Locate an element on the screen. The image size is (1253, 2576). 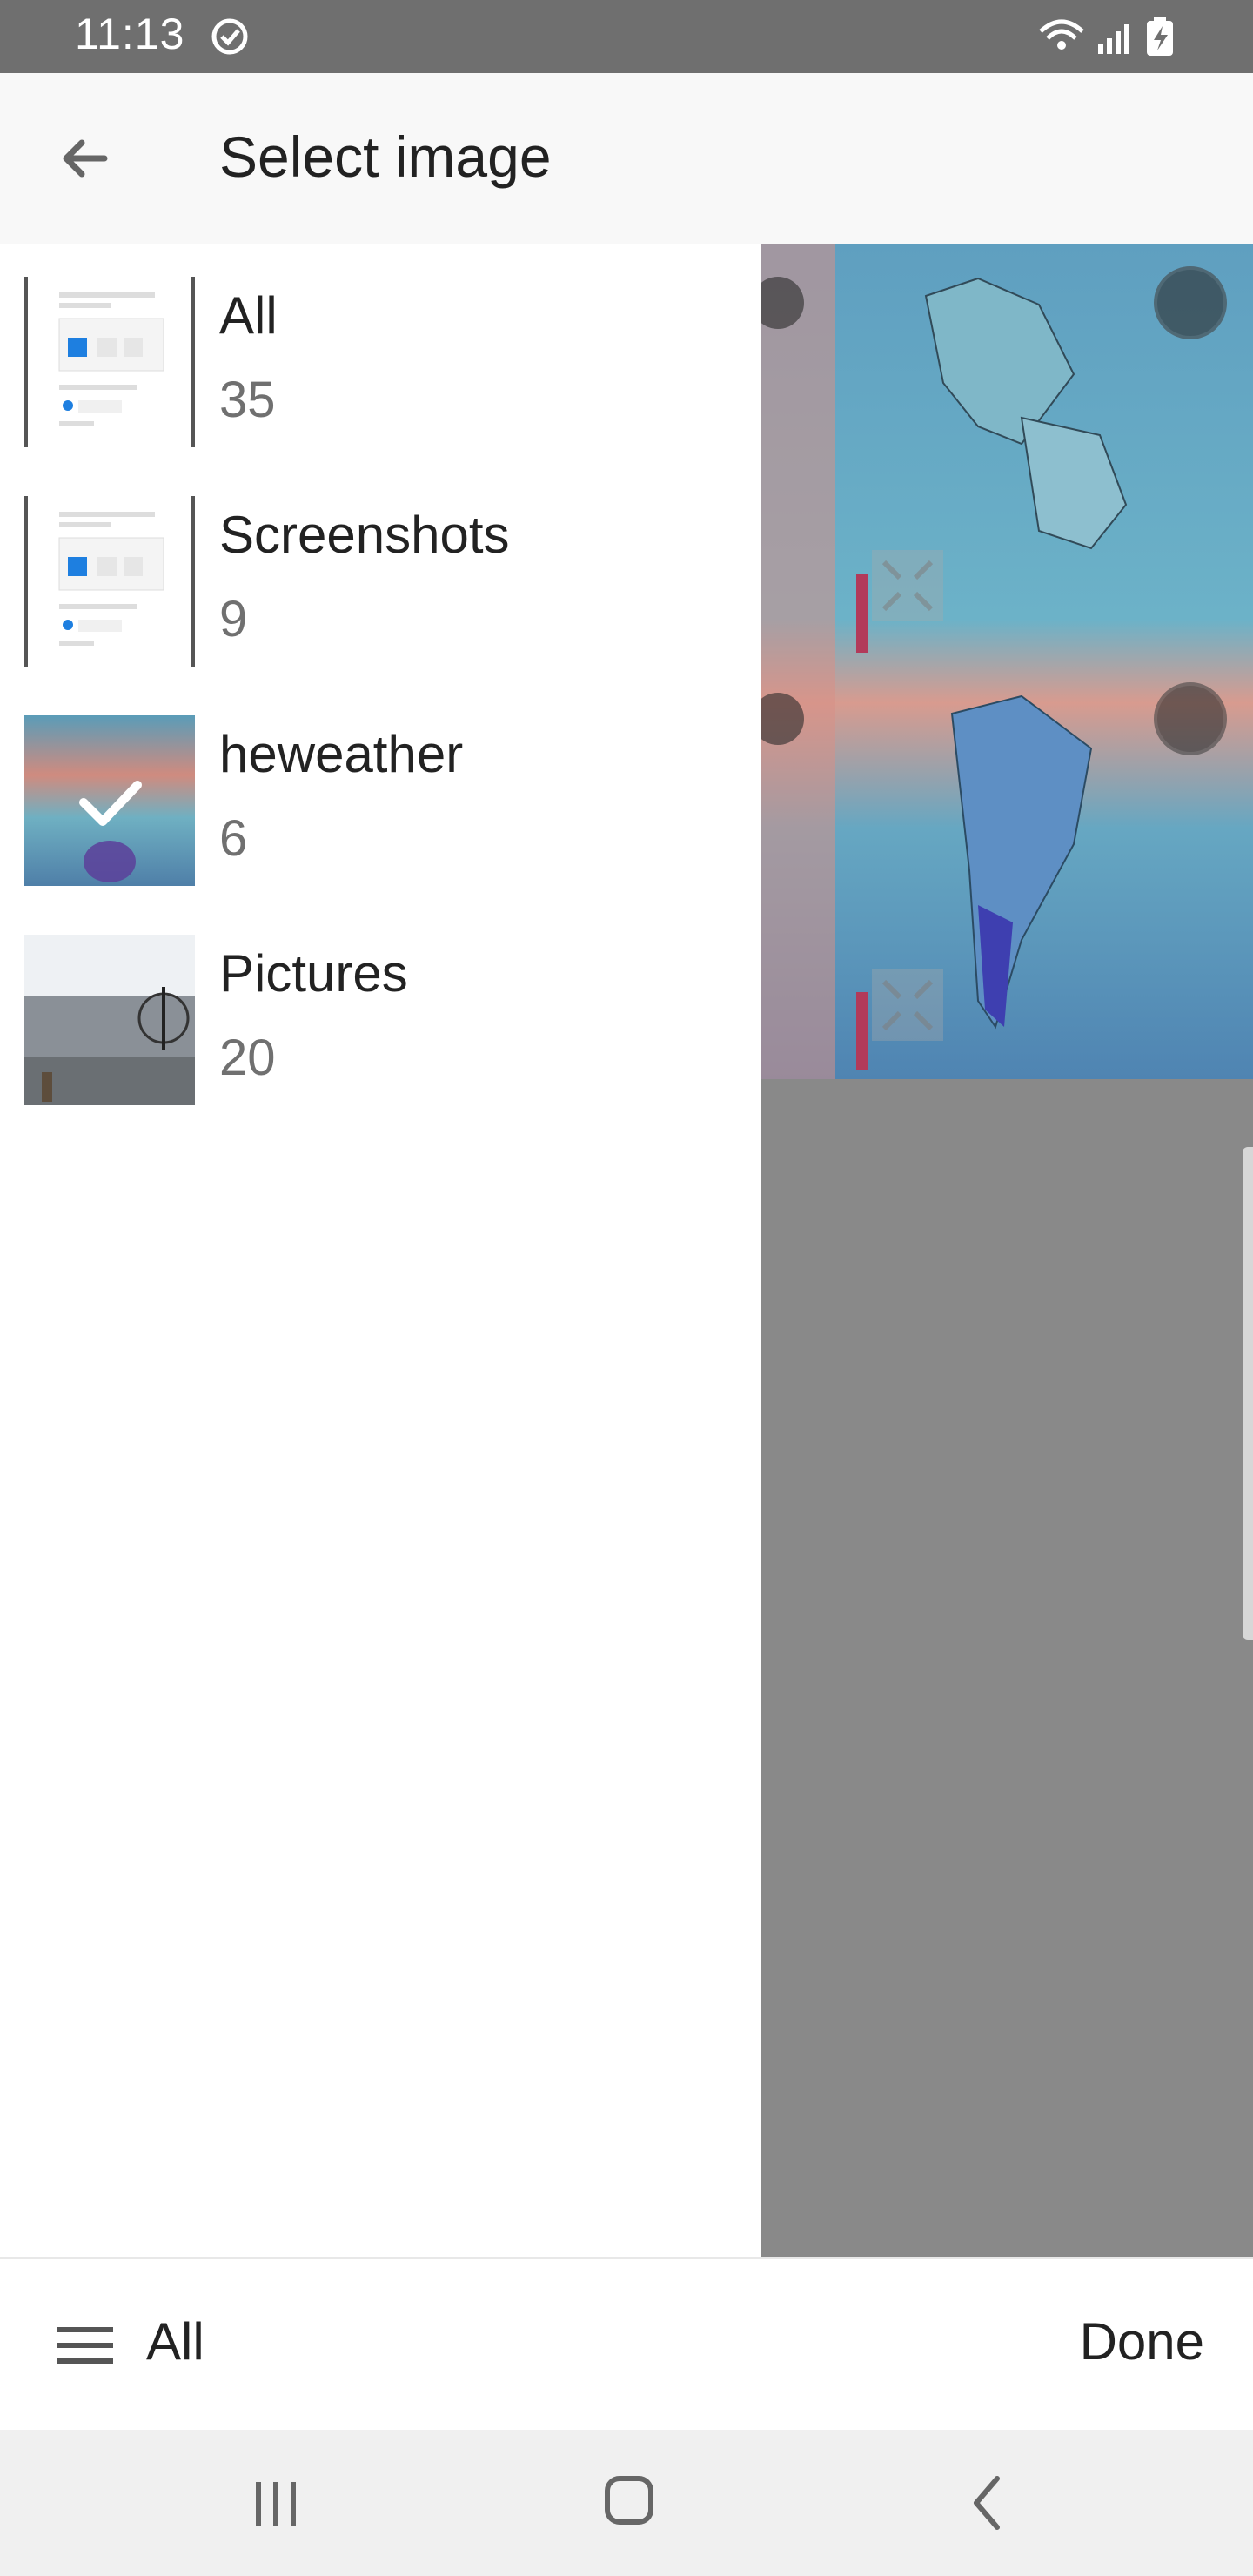
album-item-all: All 35 is located at coordinates (380, 356).